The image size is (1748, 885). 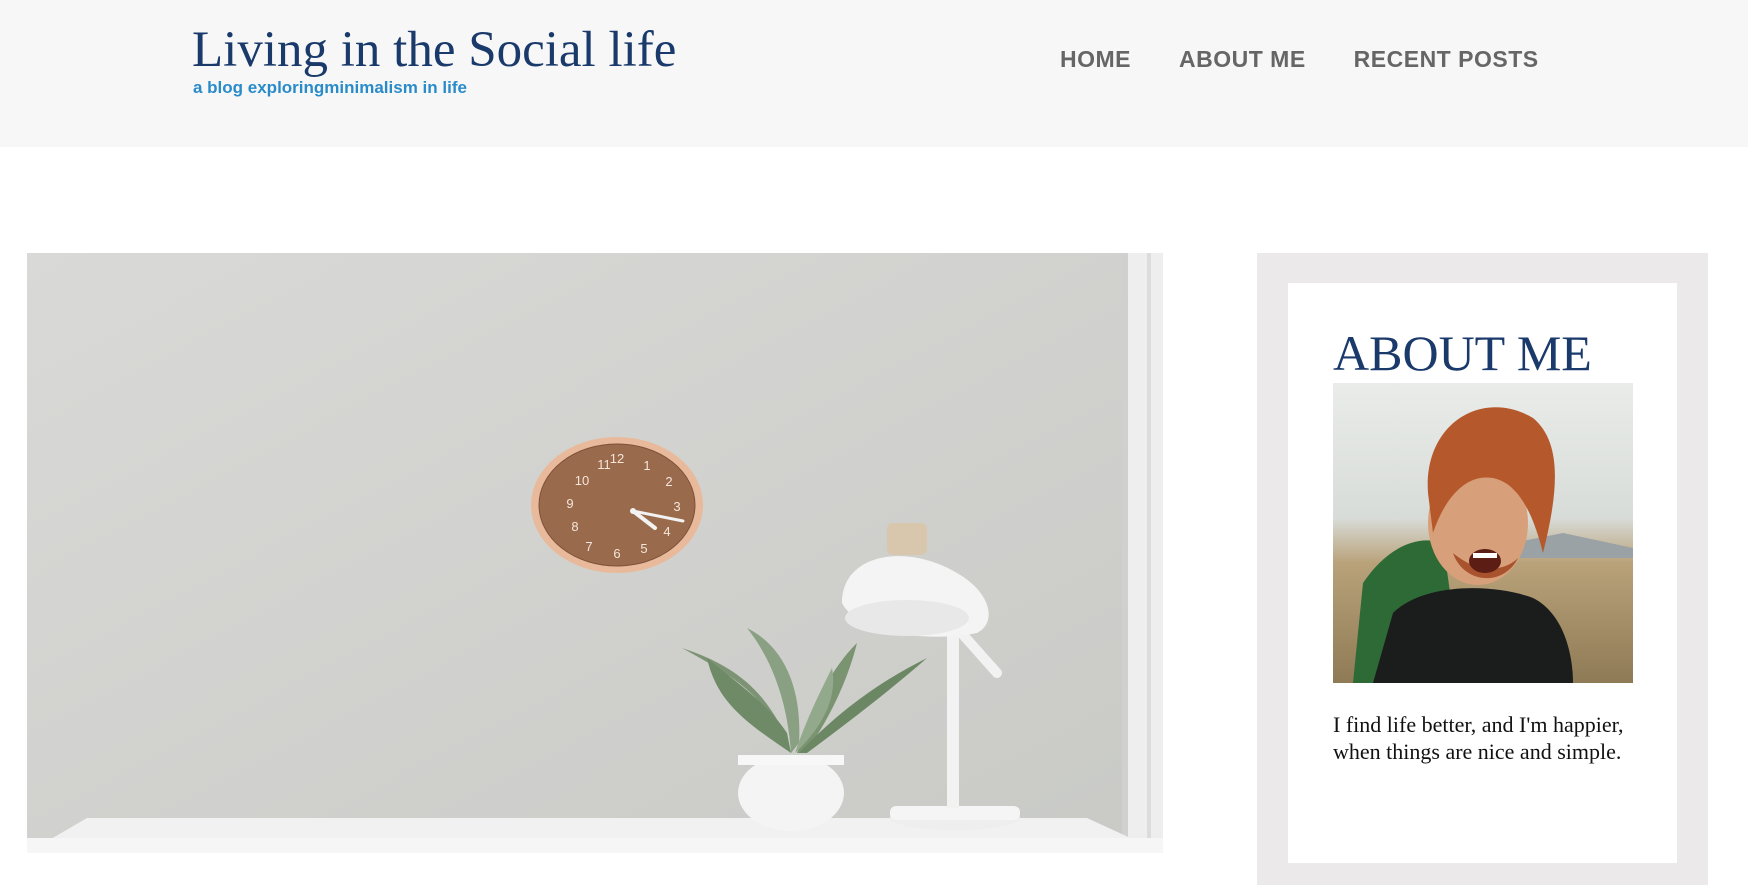 I want to click on clock-number: 4, so click(x=666, y=531).